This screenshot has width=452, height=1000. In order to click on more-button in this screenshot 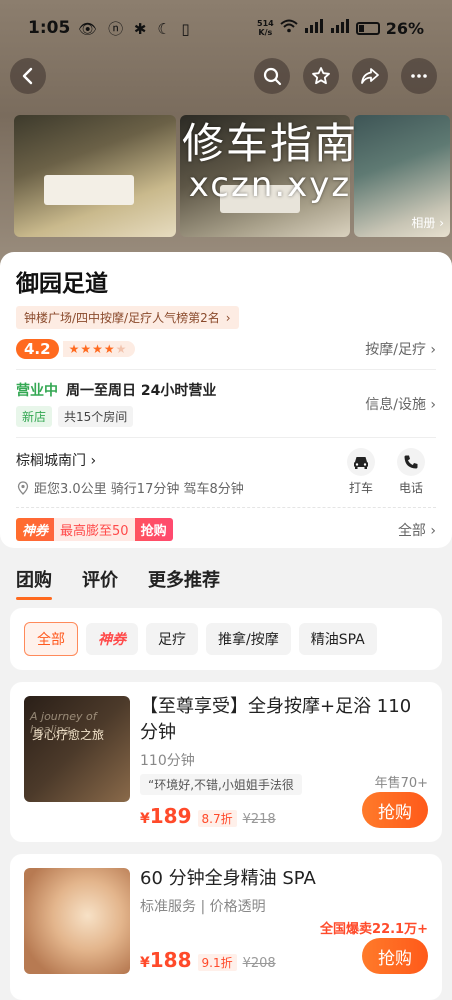, I will do `click(419, 76)`.